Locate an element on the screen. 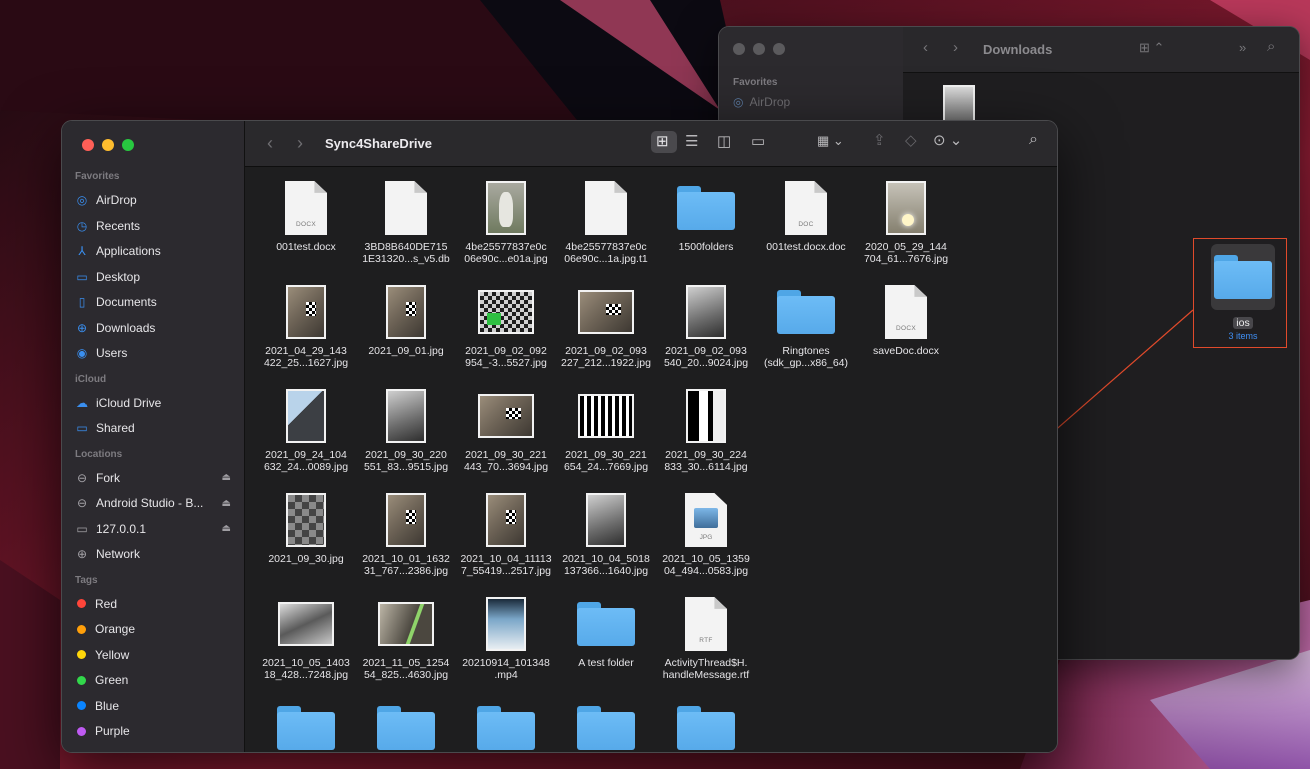 The height and width of the screenshot is (769, 1310). file-name: 2021_09_24_104 632_24...0089.jpg is located at coordinates (306, 461).